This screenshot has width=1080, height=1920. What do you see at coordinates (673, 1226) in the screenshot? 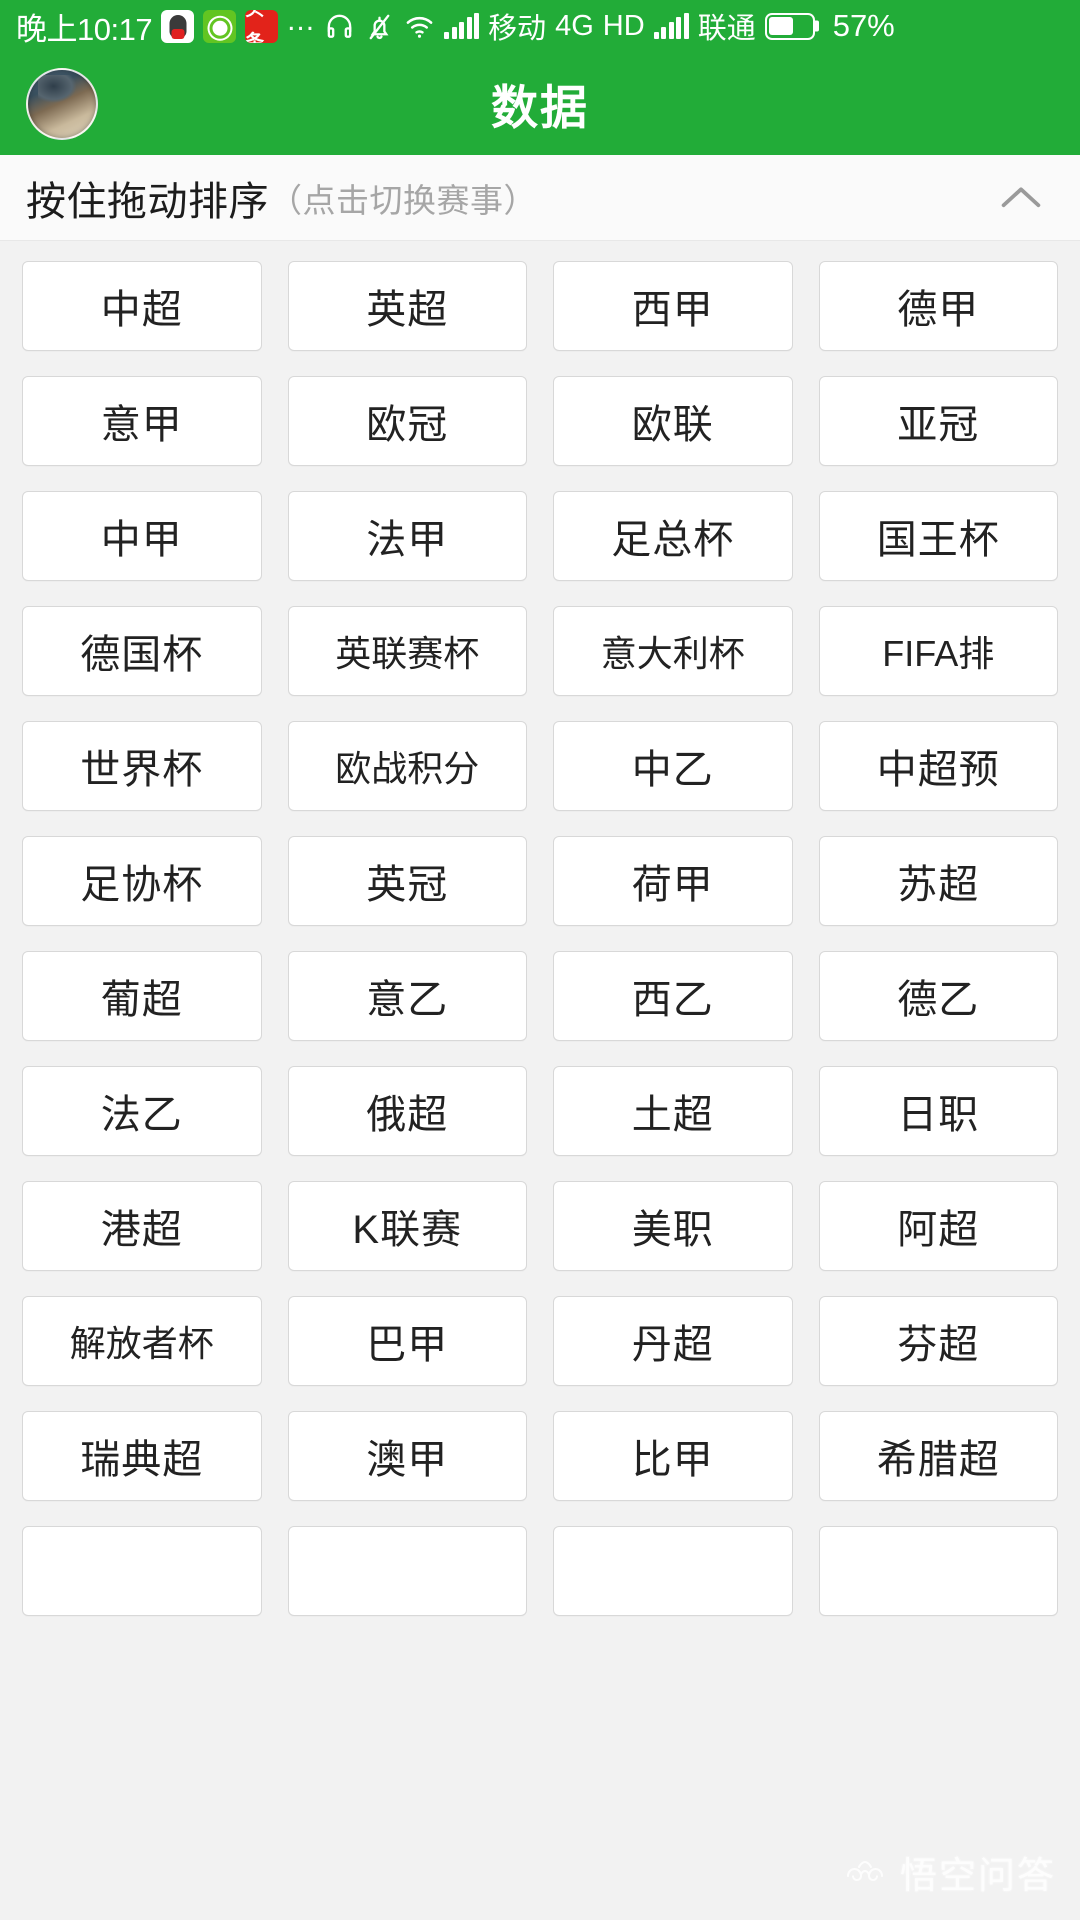
I see `league-button: 美职` at bounding box center [673, 1226].